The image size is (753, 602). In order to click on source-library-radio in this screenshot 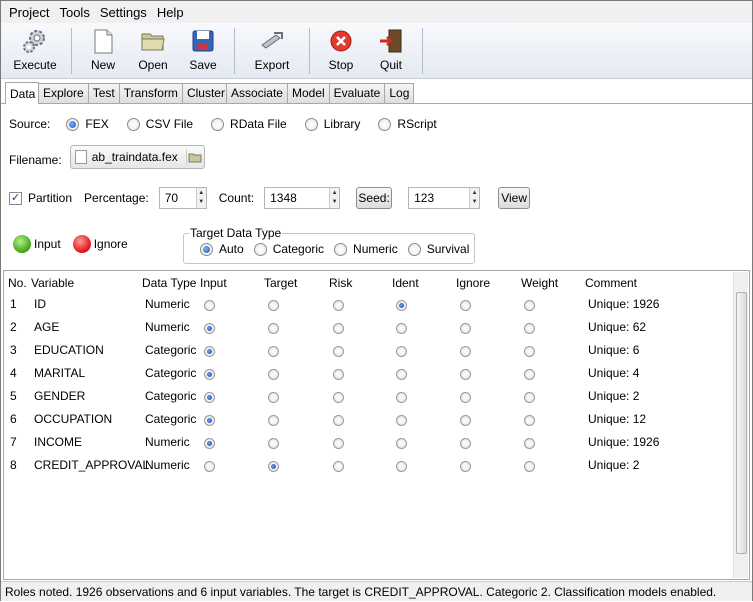, I will do `click(311, 124)`.